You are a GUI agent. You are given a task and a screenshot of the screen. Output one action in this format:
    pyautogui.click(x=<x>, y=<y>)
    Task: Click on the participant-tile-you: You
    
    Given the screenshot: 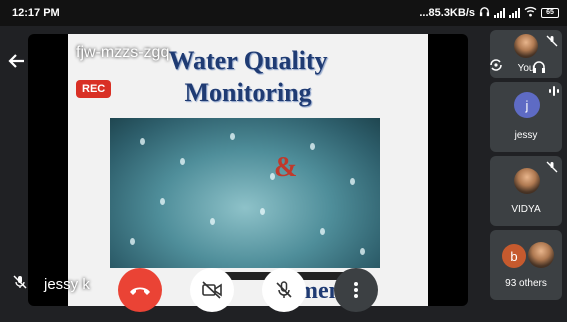 What is the action you would take?
    pyautogui.click(x=526, y=54)
    